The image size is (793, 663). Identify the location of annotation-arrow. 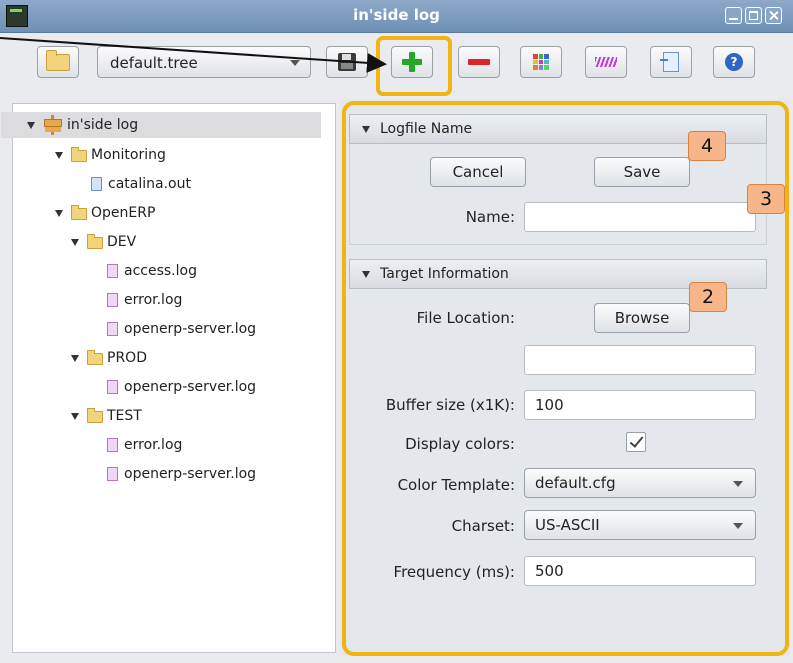
(193, 55).